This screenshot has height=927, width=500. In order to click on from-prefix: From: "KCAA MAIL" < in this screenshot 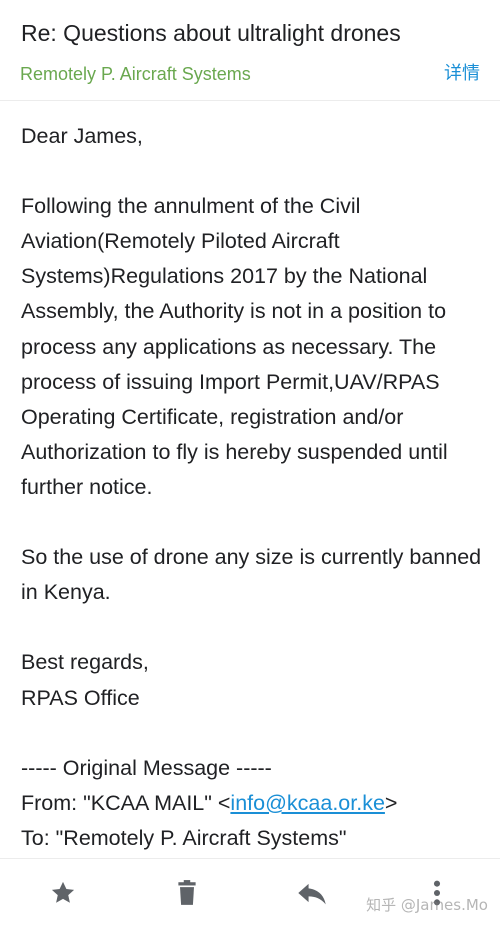, I will do `click(126, 802)`.